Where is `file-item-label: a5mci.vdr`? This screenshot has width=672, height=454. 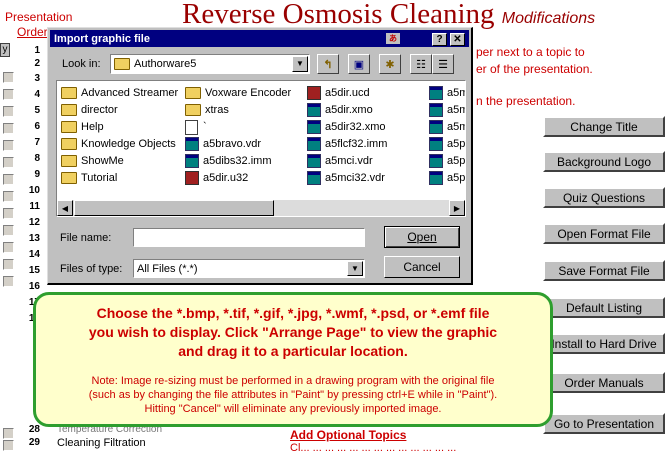 file-item-label: a5mci.vdr is located at coordinates (349, 161).